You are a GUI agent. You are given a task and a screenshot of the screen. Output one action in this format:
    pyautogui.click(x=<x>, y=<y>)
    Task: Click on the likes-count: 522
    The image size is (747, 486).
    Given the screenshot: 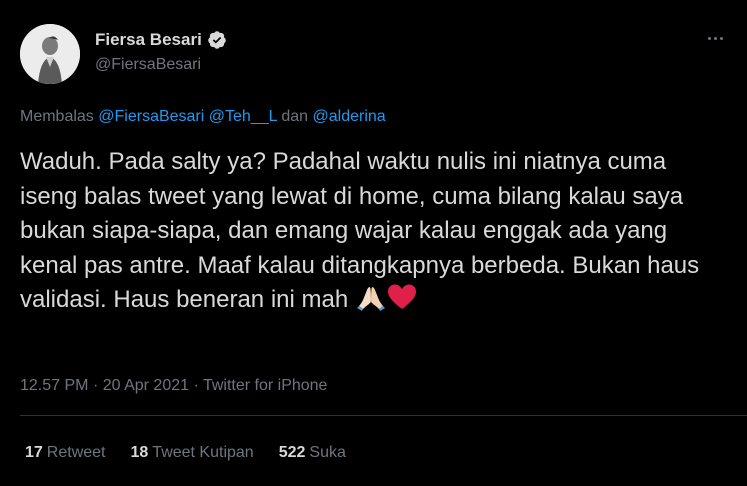 What is the action you would take?
    pyautogui.click(x=292, y=452)
    